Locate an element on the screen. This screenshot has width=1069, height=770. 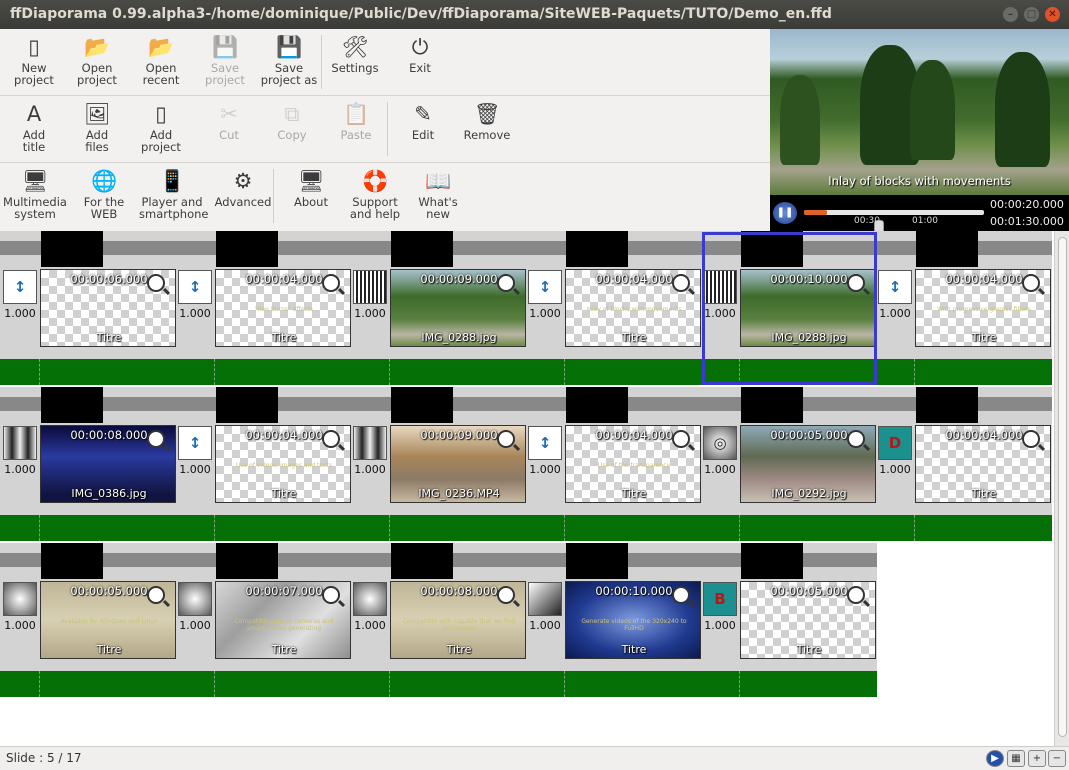
slide-thumbnail: 00:00:04.000 Titre is located at coordinates (983, 464).